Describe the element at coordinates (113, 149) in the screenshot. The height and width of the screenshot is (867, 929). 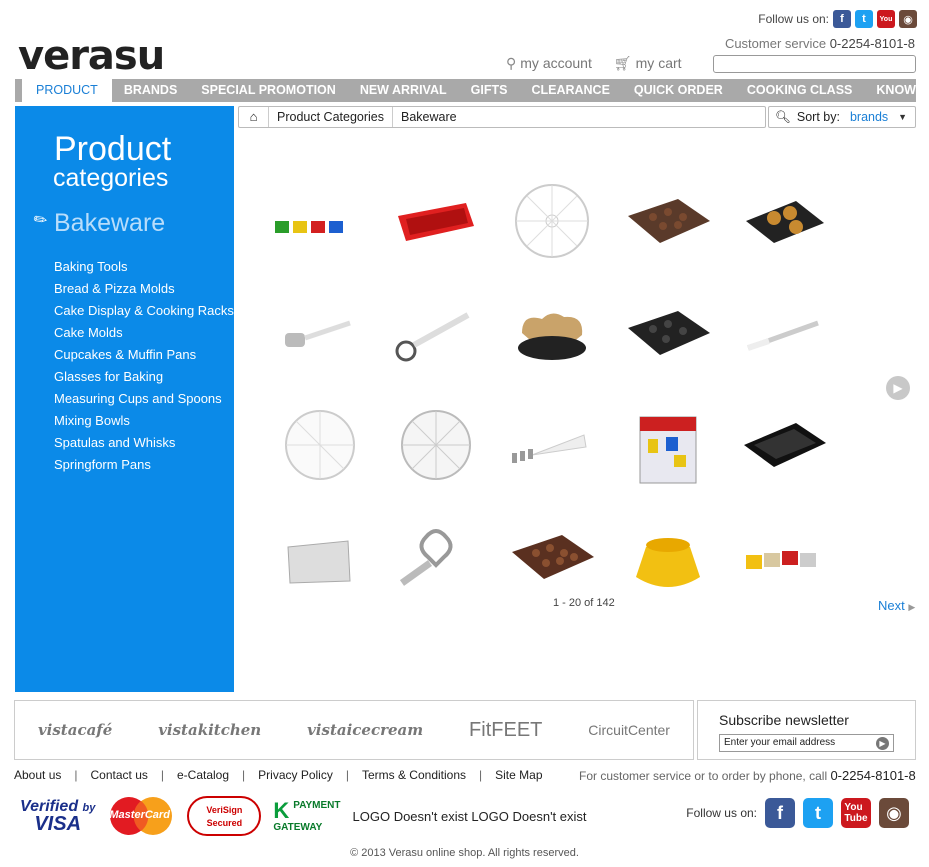
I see `sidebar-title: Product` at that location.